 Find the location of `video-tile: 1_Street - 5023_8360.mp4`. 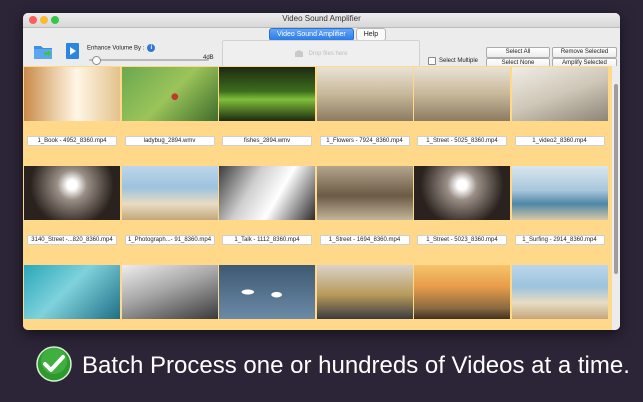

video-tile: 1_Street - 5023_8360.mp4 is located at coordinates (461, 213).